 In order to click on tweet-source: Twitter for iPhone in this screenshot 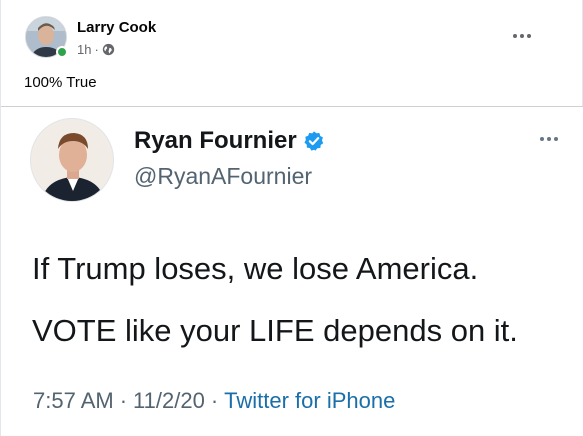, I will do `click(310, 400)`.